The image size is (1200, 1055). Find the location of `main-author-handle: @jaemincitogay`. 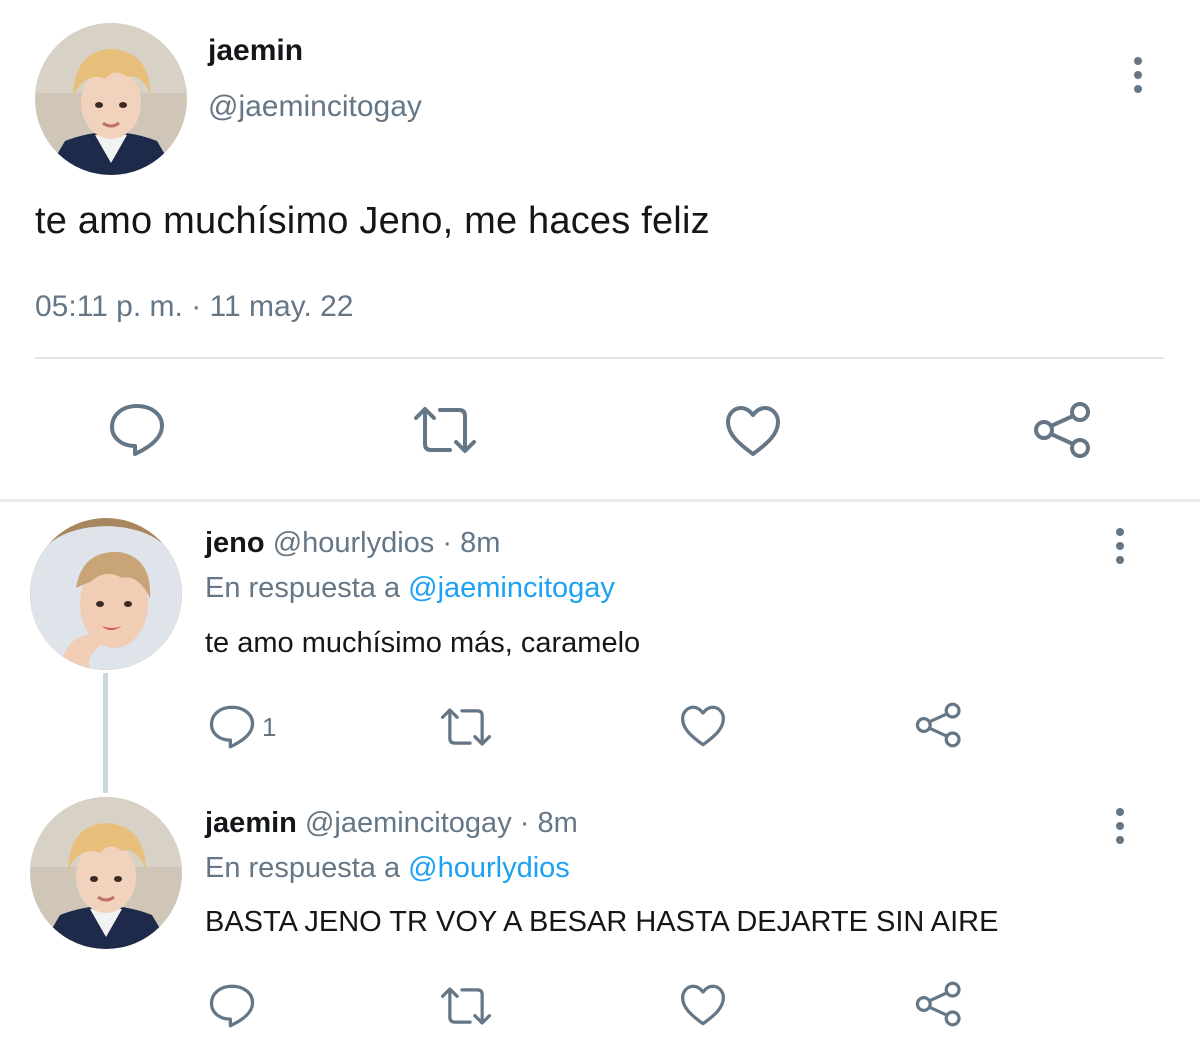

main-author-handle: @jaemincitogay is located at coordinates (315, 107).